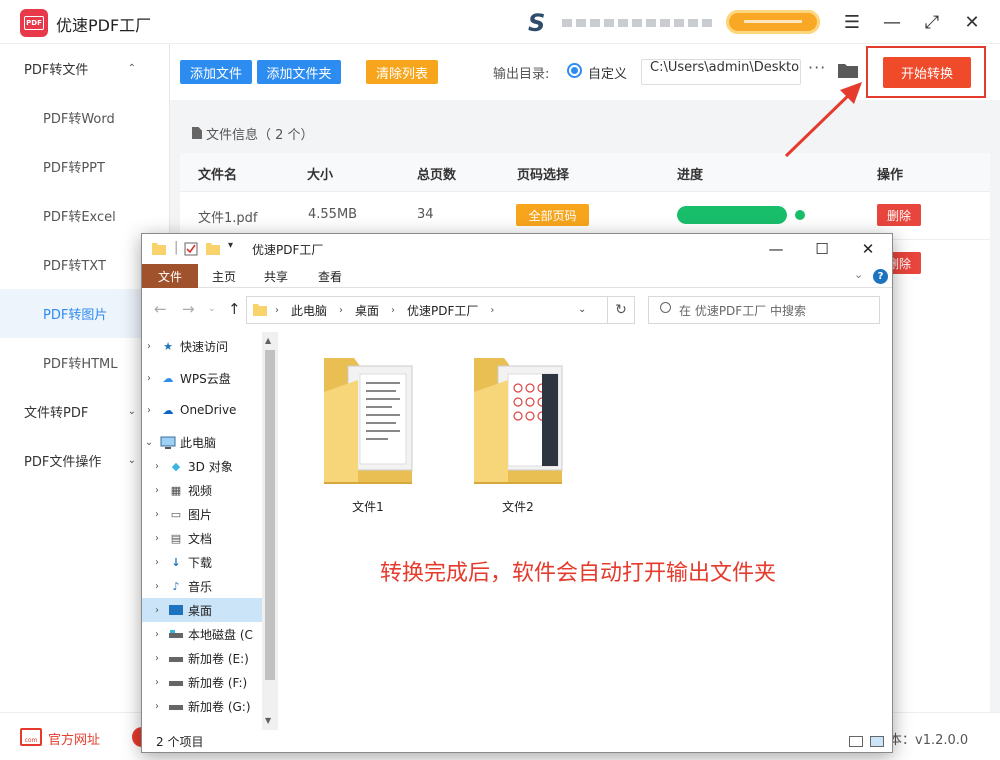 The image size is (1000, 760). Describe the element at coordinates (168, 346) in the screenshot. I see `star-icon: ★` at that location.